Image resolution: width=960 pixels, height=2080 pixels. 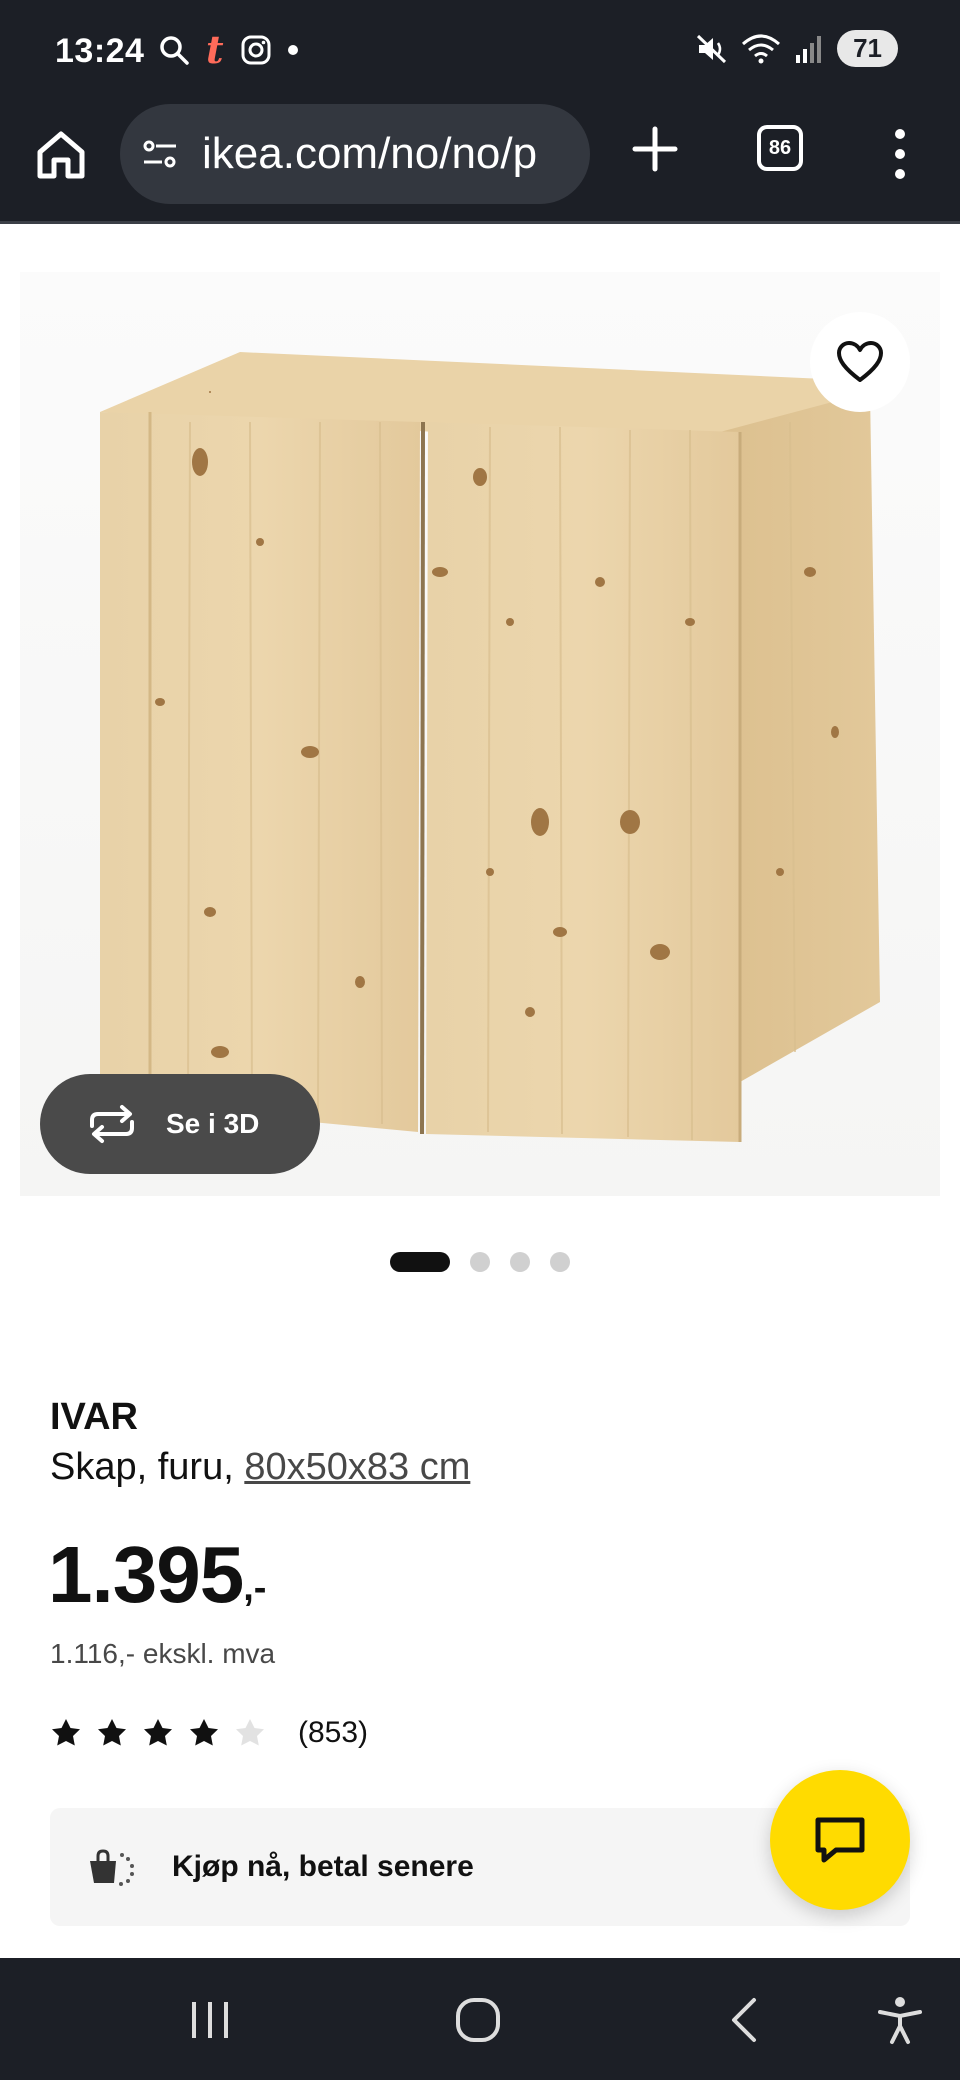 I want to click on price-suffix: ,-, so click(x=255, y=1588).